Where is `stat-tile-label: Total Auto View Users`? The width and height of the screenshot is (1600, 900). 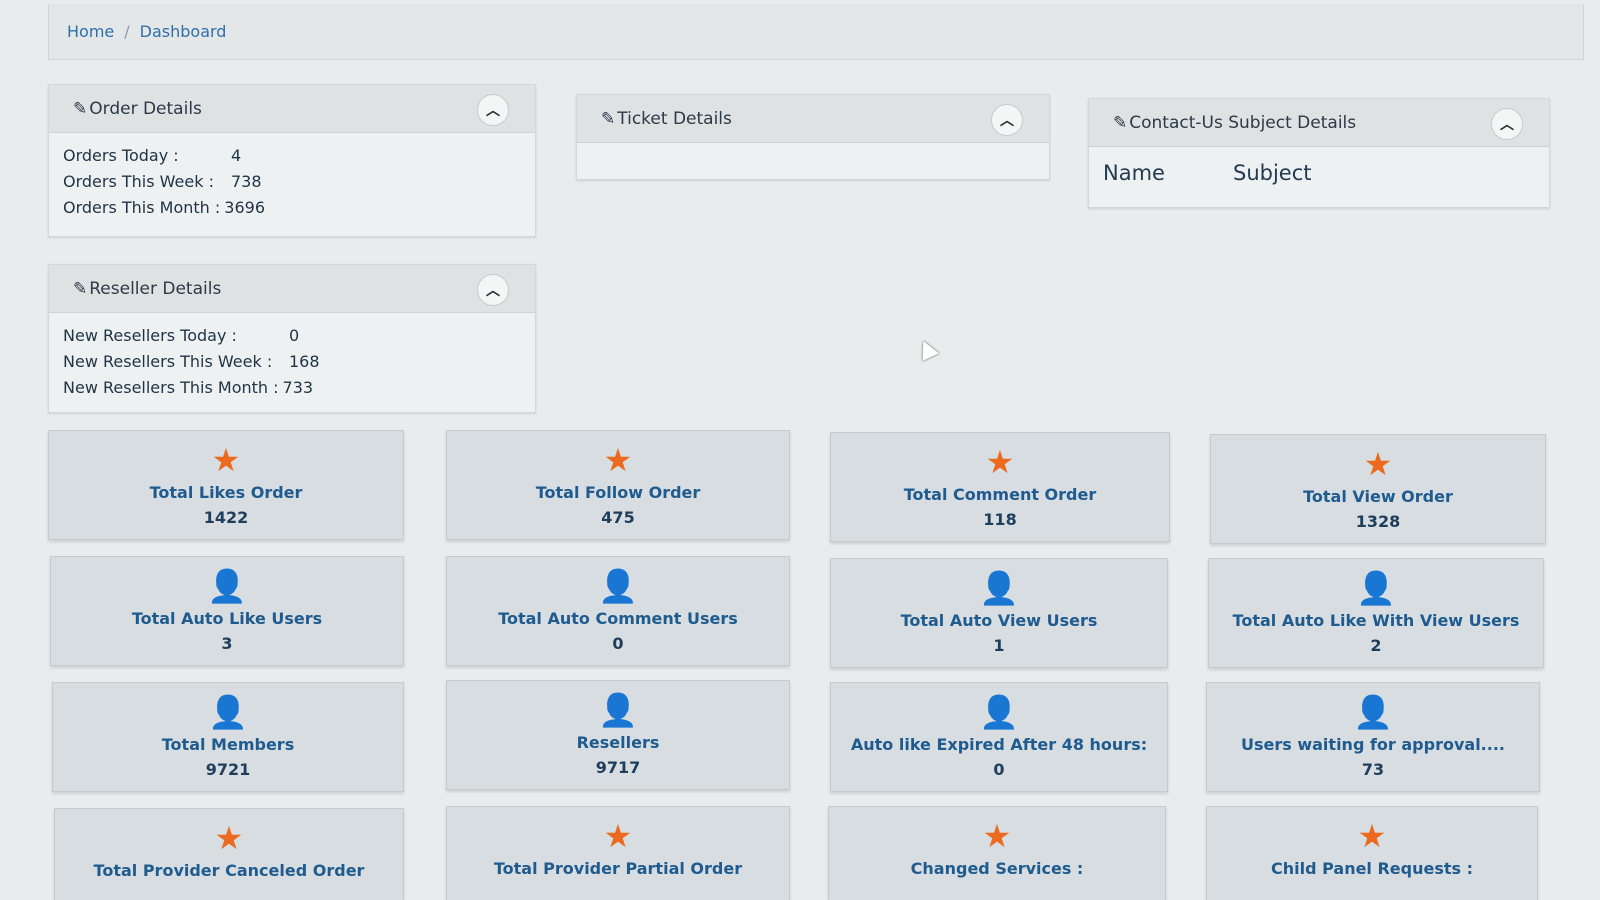 stat-tile-label: Total Auto View Users is located at coordinates (999, 620).